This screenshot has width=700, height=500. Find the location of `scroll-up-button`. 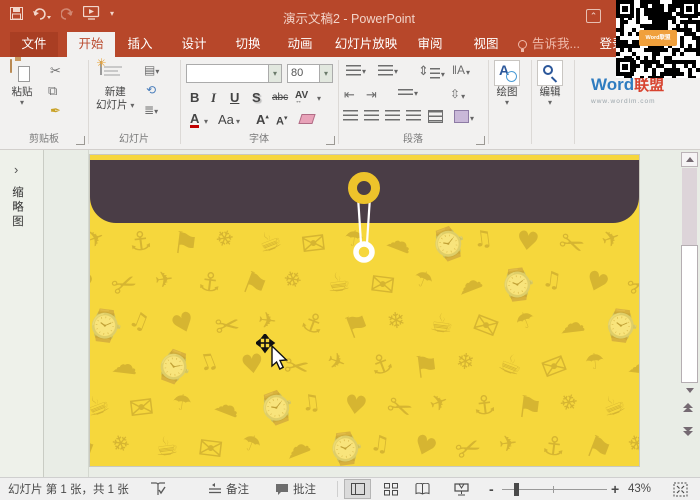

scroll-up-button is located at coordinates (689, 159).